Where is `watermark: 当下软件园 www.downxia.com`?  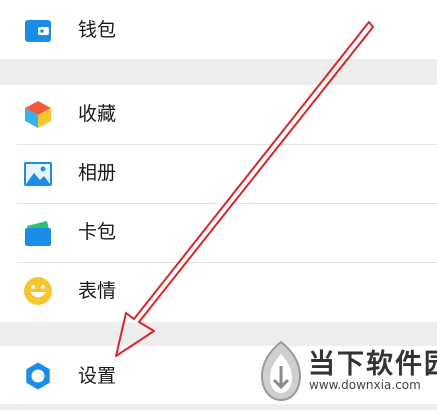 watermark: 当下软件园 www.downxia.com is located at coordinates (346, 373).